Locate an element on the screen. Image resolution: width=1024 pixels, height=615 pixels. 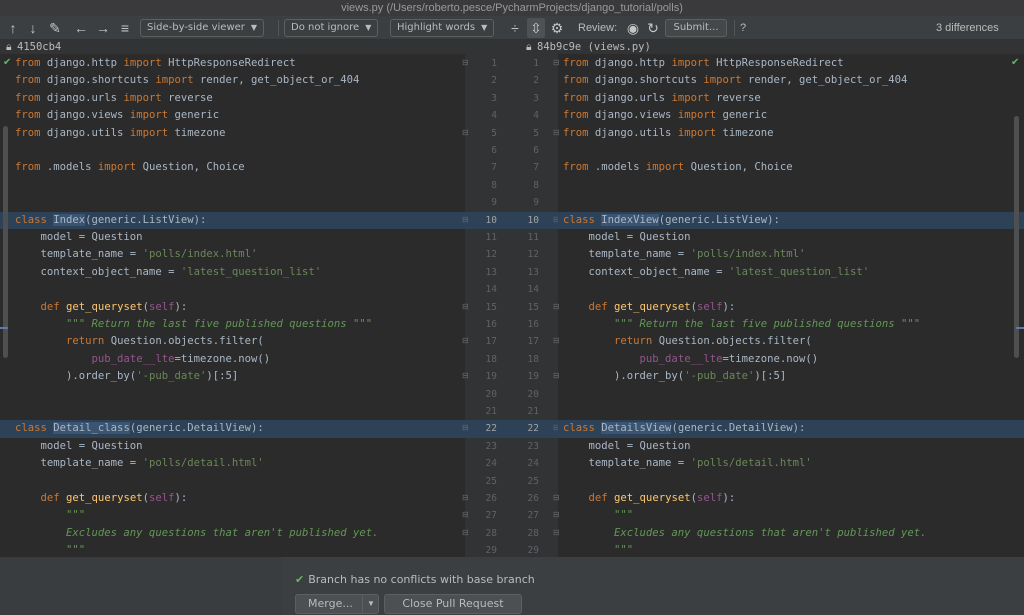
revision-bar: 🔒︎ 4150cb4 🔒︎ 84b9c9e (views.py) is located at coordinates (512, 47).